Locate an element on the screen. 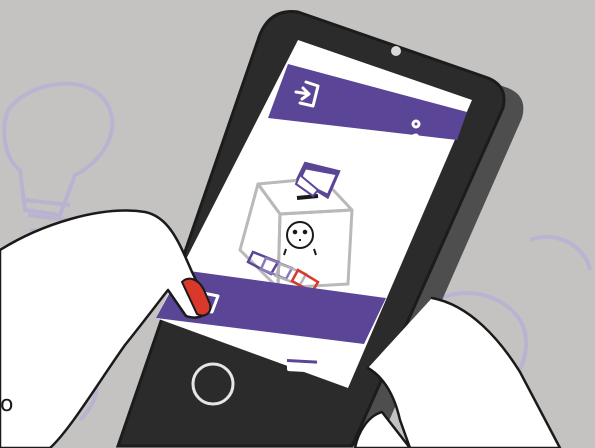 This screenshot has width=595, height=448. corner-glyph: o is located at coordinates (7, 404).